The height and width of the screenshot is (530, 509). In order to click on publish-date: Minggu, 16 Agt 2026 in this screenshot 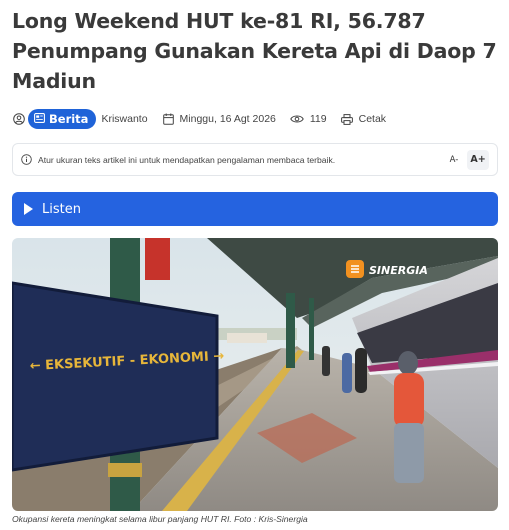, I will do `click(227, 119)`.